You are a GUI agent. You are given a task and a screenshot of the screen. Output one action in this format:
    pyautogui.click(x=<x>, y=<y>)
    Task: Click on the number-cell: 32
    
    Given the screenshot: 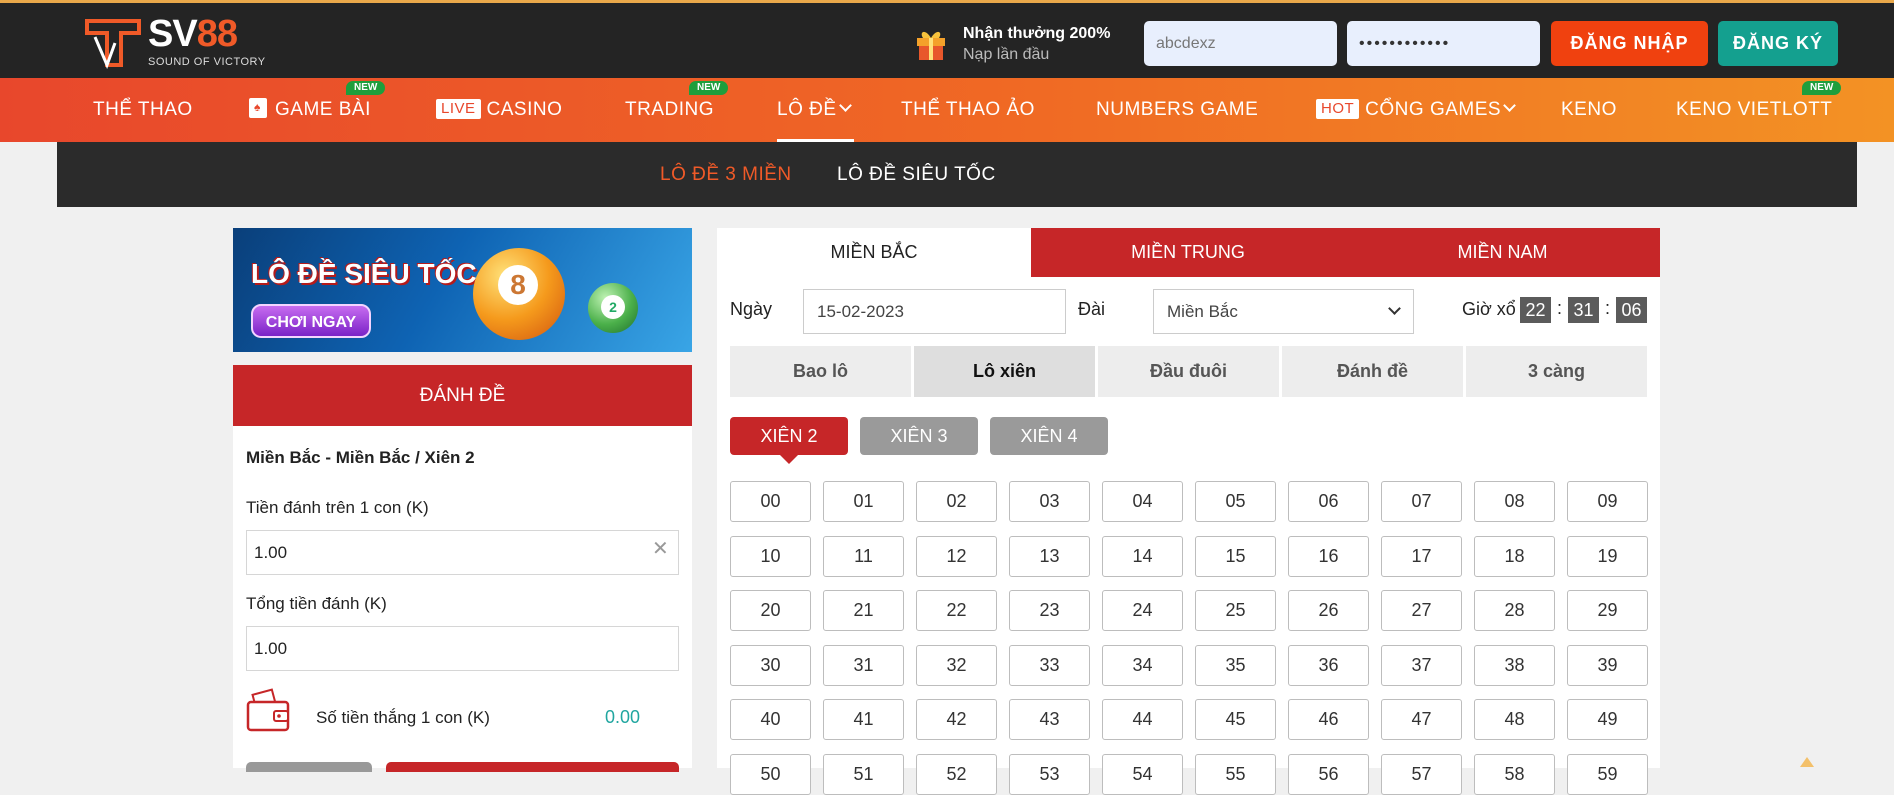 What is the action you would take?
    pyautogui.click(x=956, y=665)
    